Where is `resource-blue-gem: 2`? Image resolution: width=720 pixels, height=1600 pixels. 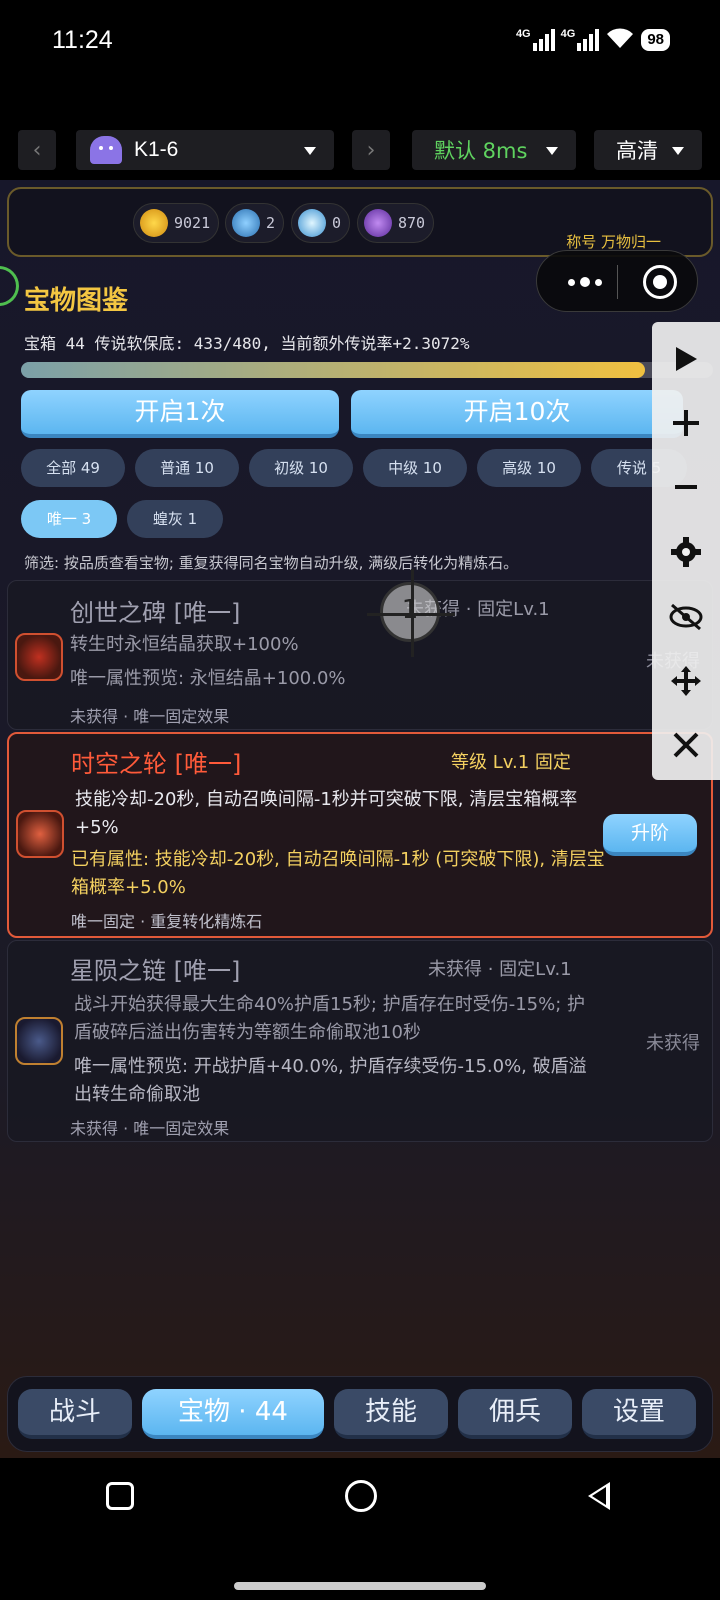
resource-blue-gem: 2 is located at coordinates (255, 223).